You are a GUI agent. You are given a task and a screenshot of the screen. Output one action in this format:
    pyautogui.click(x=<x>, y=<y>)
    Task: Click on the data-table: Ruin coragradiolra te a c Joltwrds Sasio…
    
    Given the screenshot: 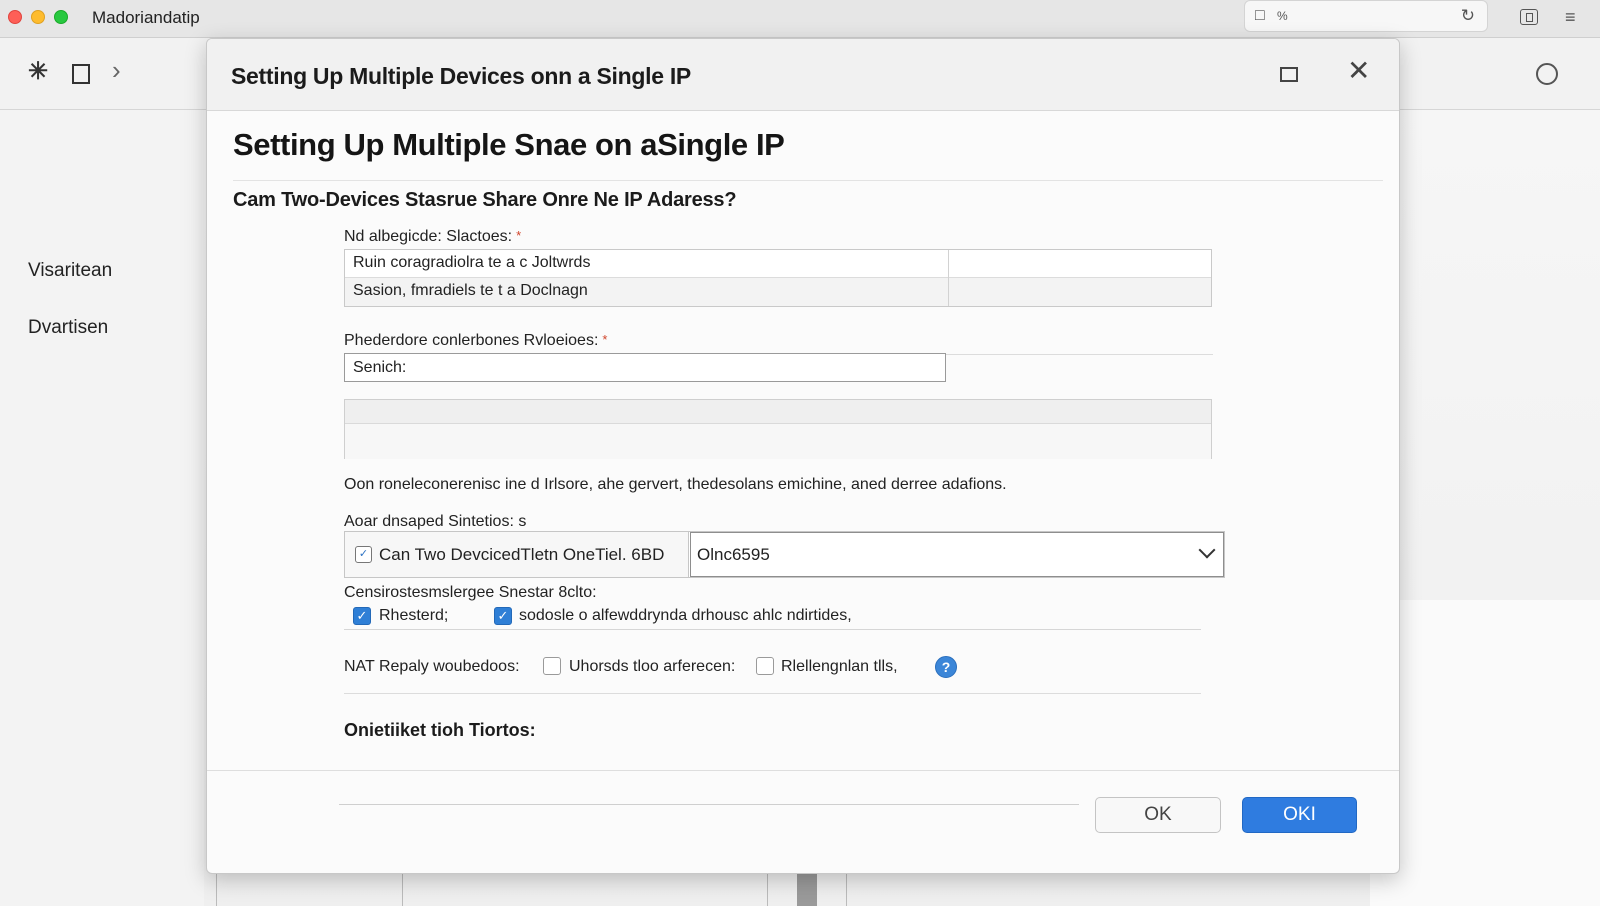 What is the action you would take?
    pyautogui.click(x=778, y=278)
    